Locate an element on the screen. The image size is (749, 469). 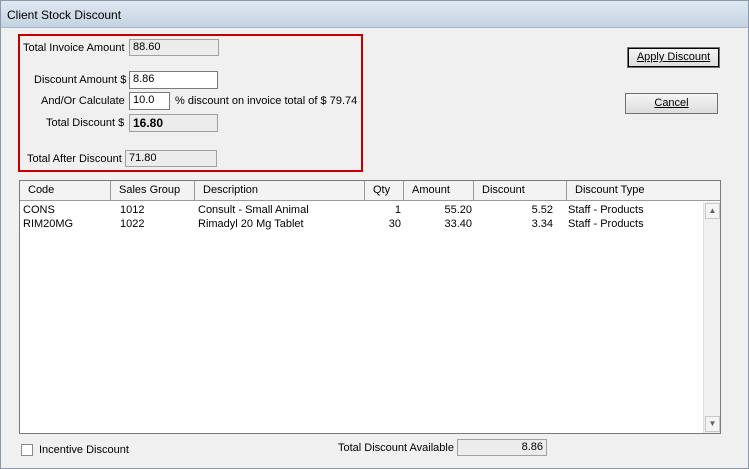
discount-percent-input: 10.0 is located at coordinates (149, 101).